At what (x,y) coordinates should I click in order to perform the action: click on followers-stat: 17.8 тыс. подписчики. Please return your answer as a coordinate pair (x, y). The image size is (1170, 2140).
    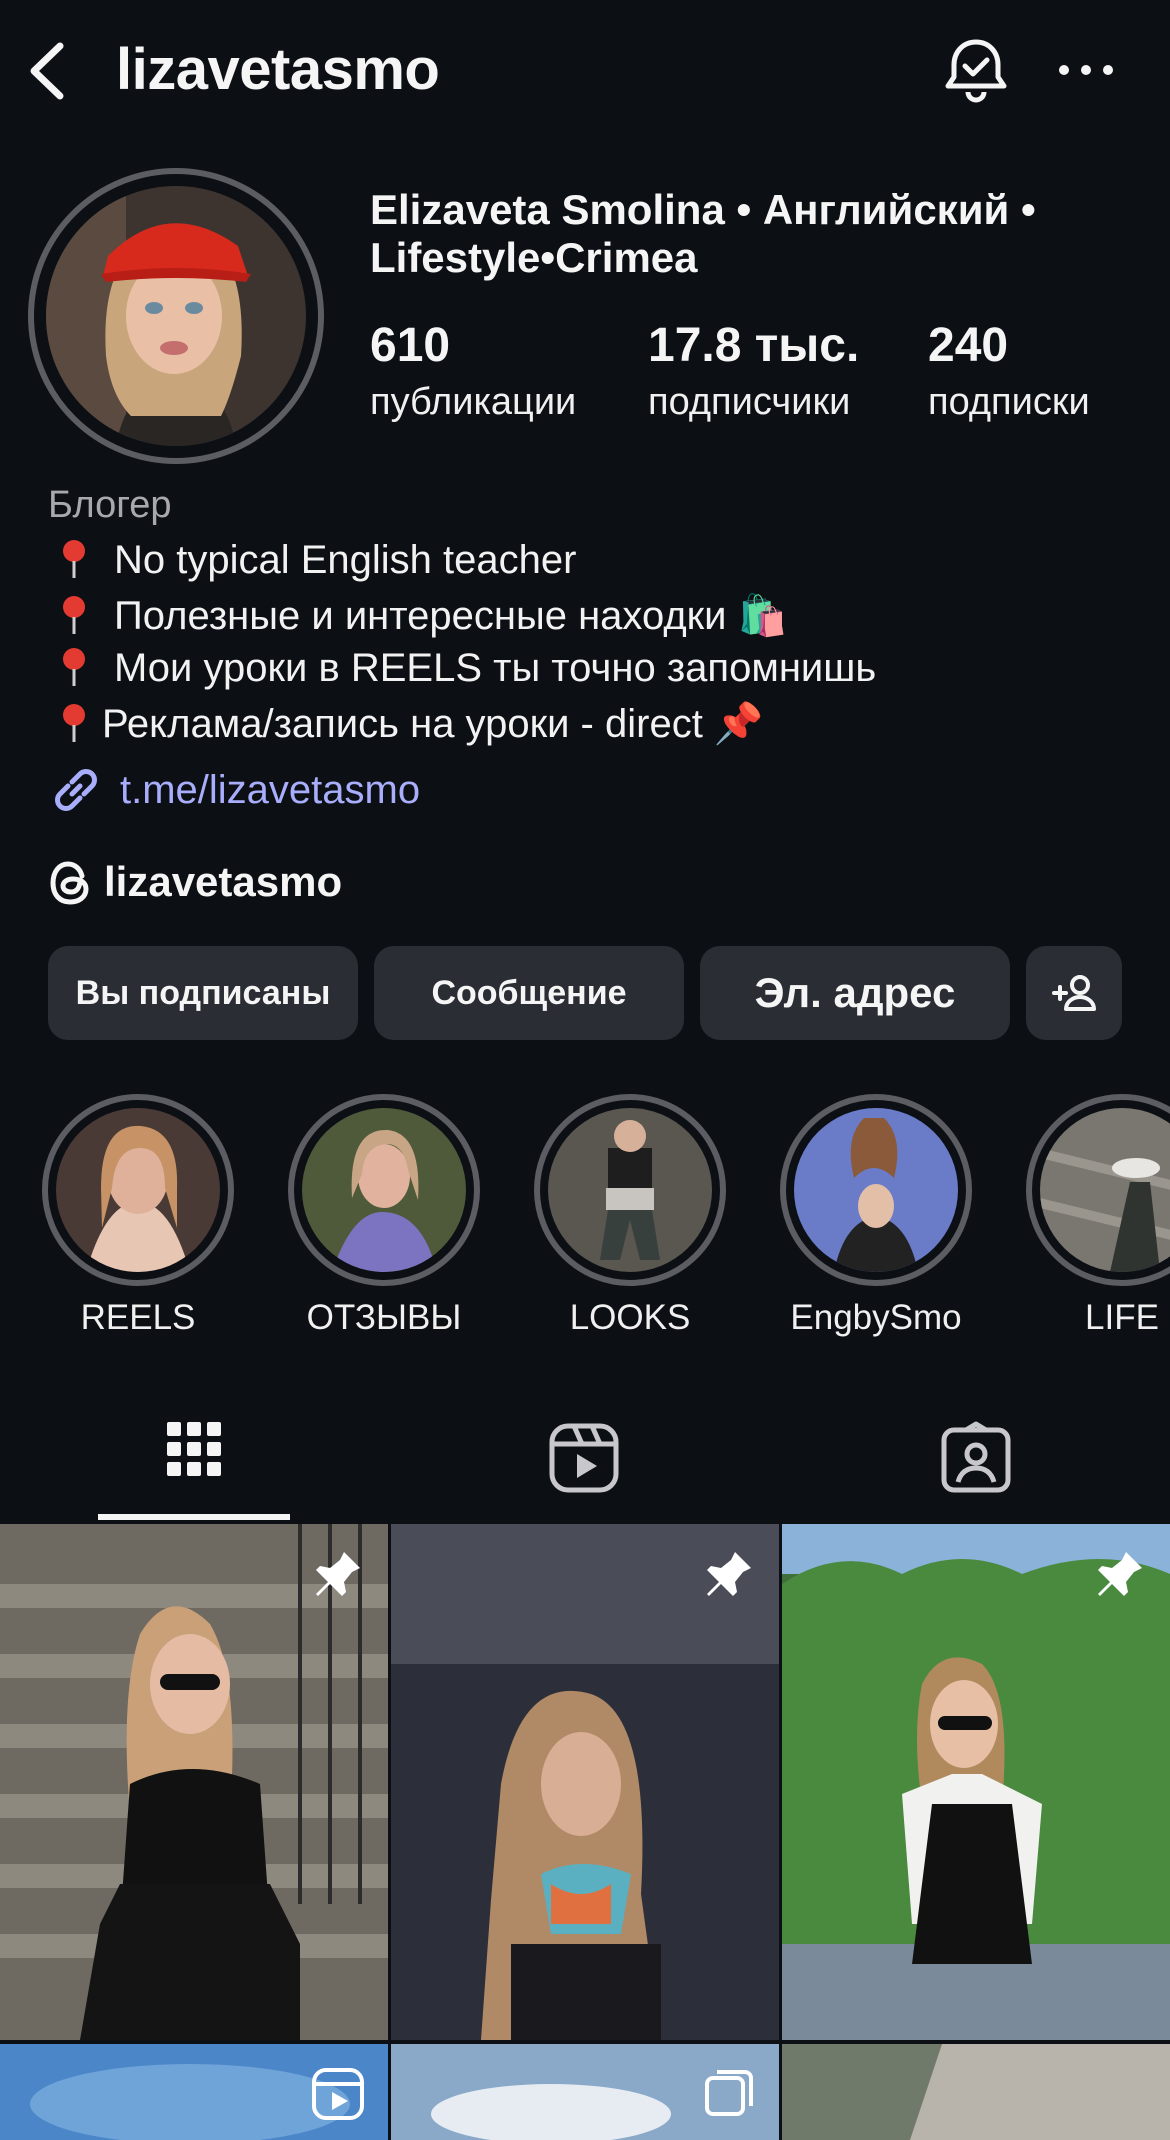
    Looking at the image, I should click on (753, 371).